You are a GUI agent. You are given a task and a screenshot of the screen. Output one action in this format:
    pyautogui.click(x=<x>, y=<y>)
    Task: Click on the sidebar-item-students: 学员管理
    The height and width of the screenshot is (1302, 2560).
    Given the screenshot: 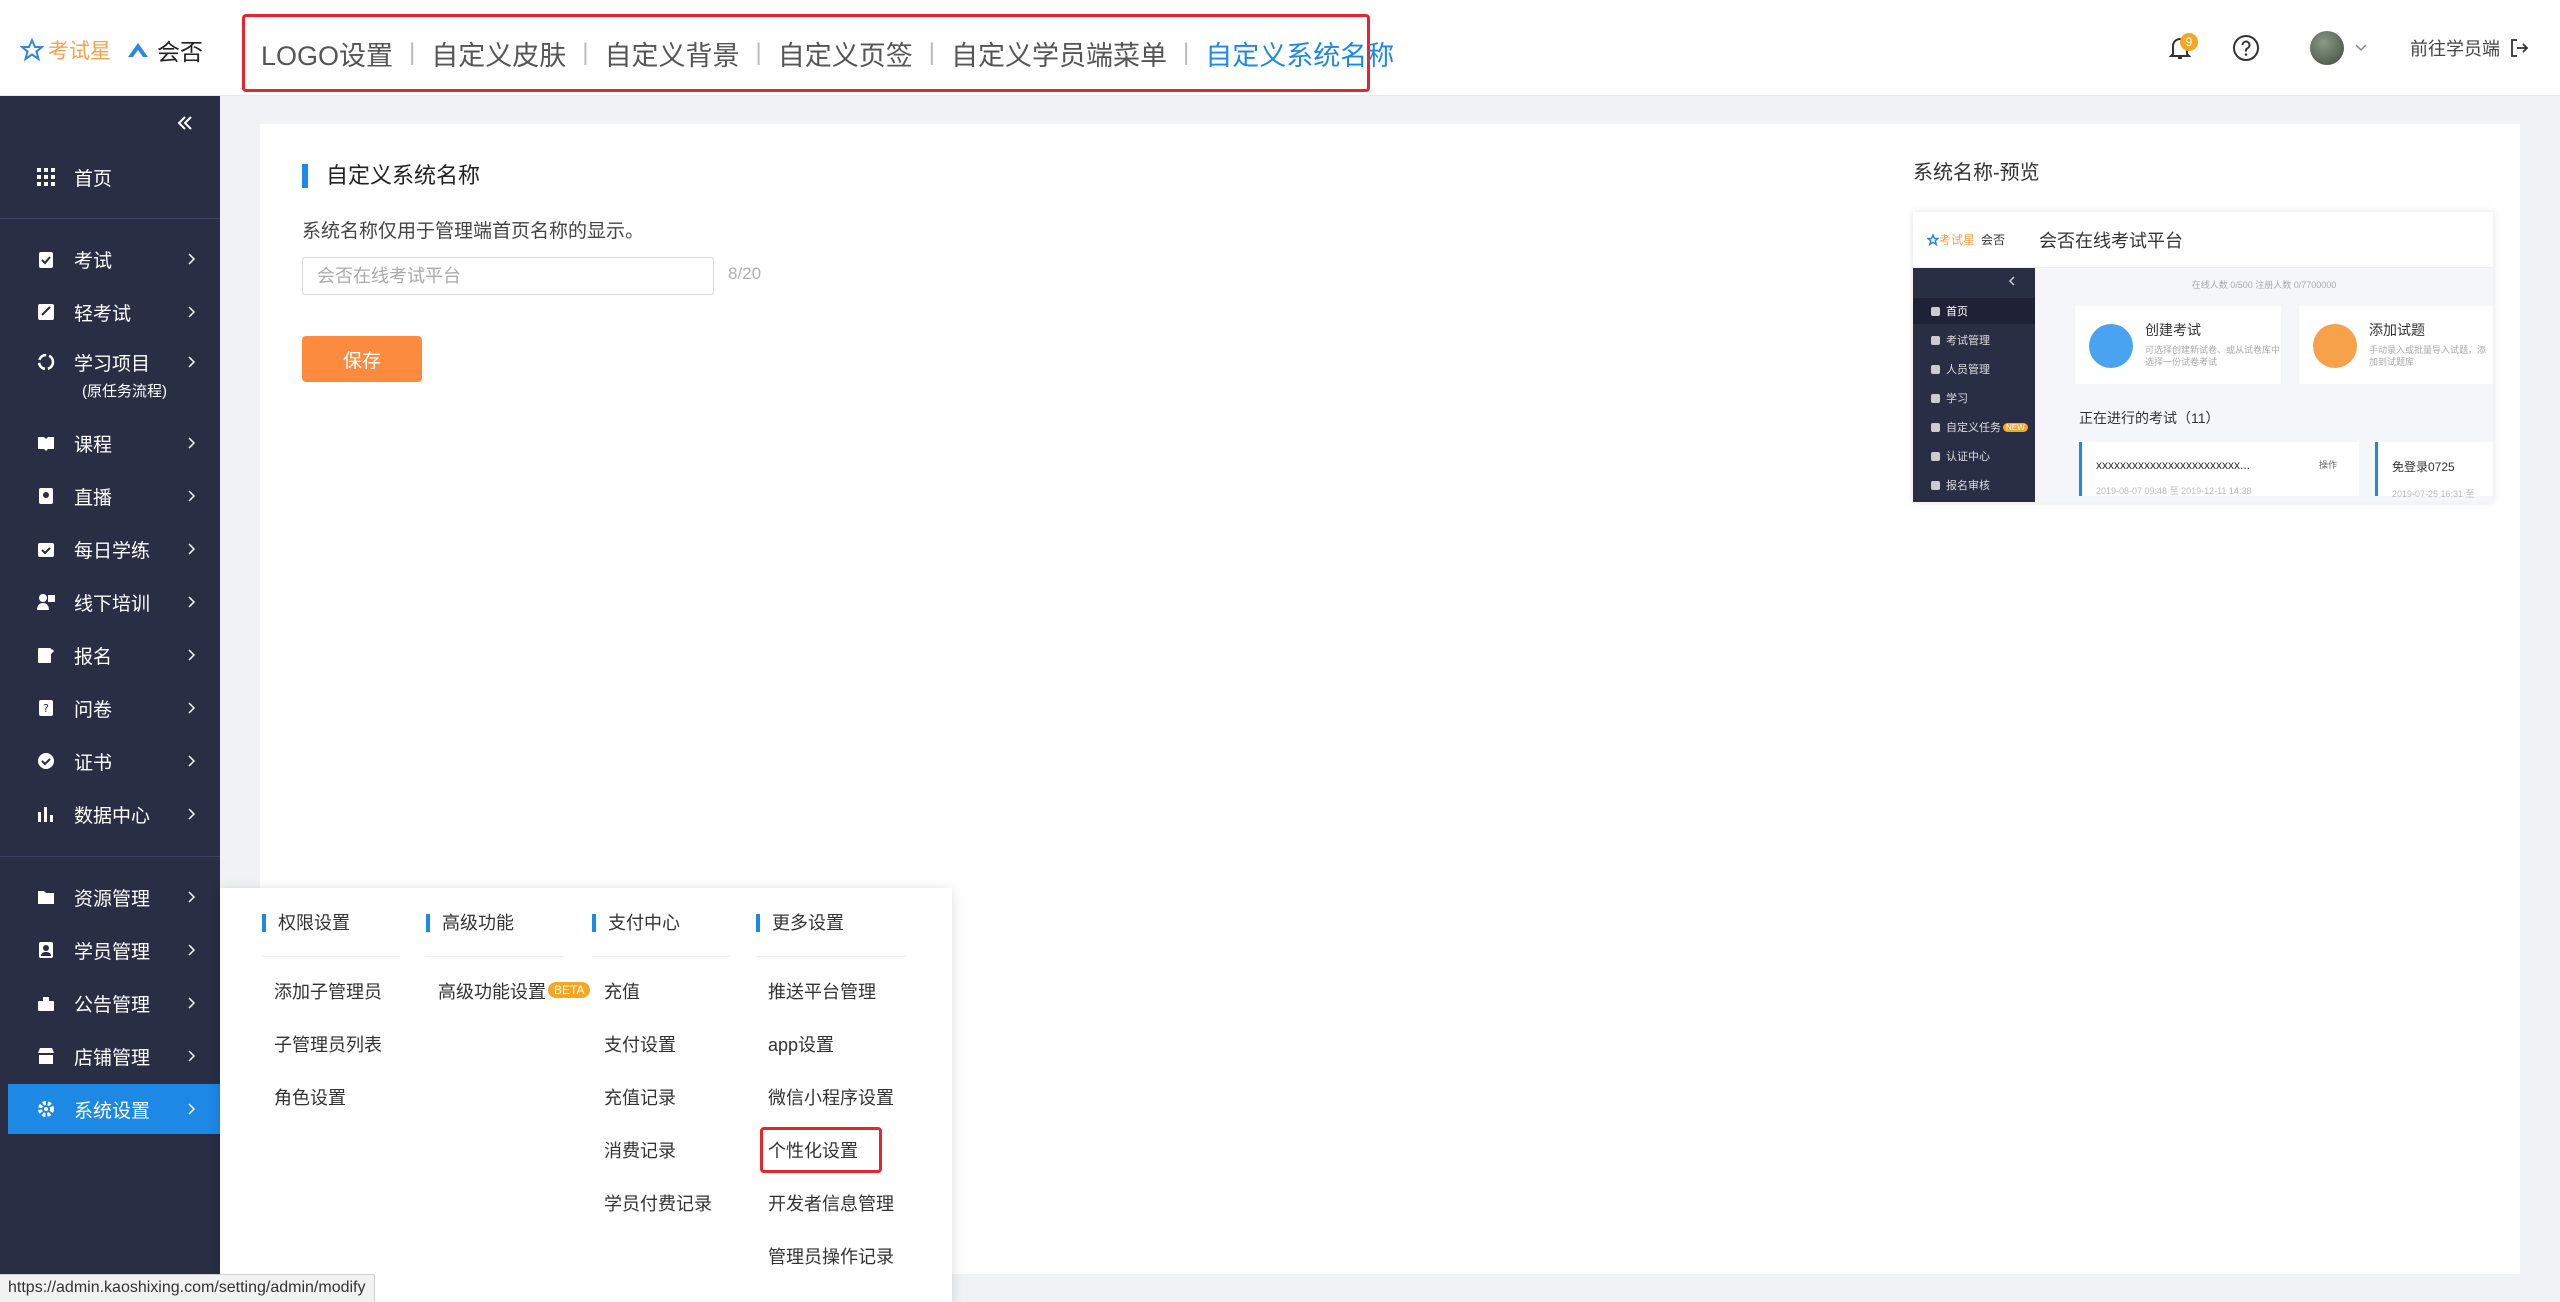 What is the action you would take?
    pyautogui.click(x=110, y=950)
    